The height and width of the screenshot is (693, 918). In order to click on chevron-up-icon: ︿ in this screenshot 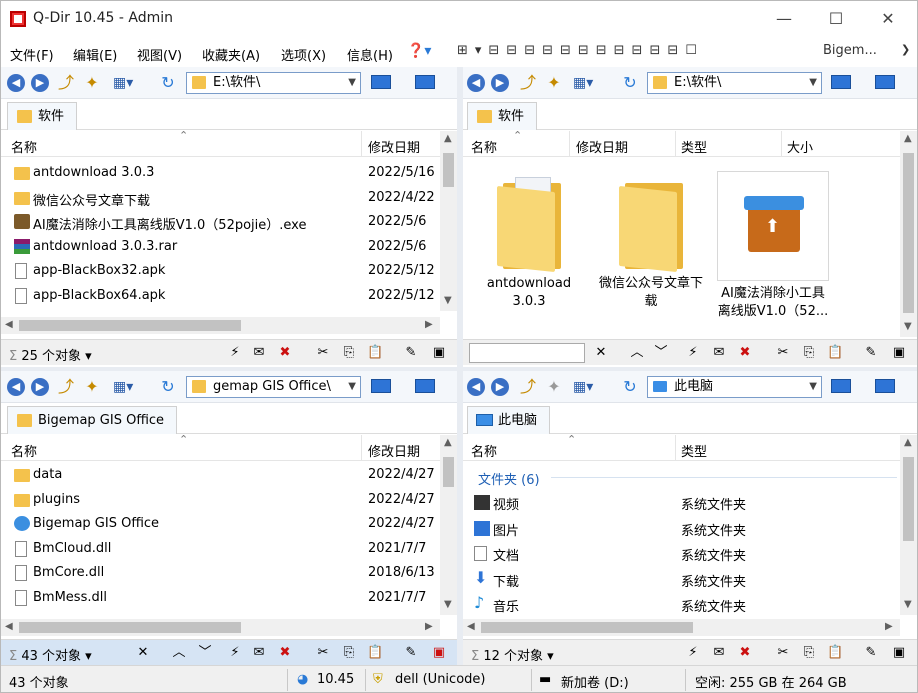, I will do `click(179, 653)`.